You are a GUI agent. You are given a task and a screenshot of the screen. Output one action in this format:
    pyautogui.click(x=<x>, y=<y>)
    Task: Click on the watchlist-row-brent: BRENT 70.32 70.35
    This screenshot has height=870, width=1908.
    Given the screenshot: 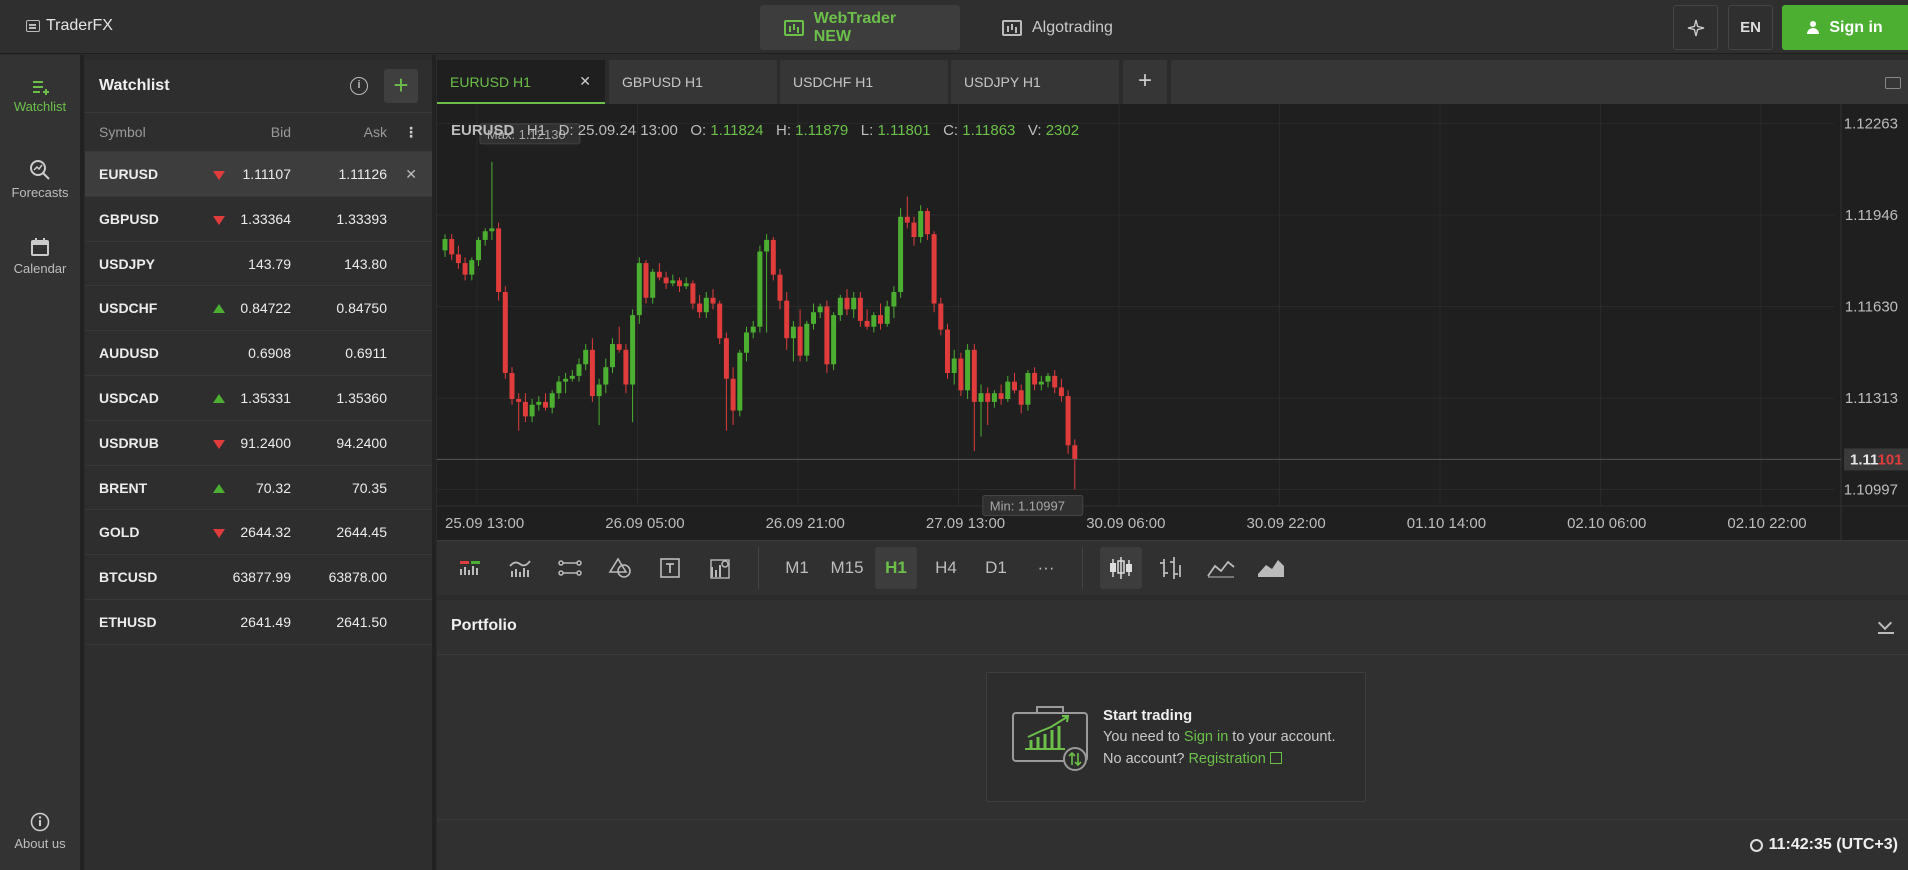 What is the action you would take?
    pyautogui.click(x=258, y=488)
    